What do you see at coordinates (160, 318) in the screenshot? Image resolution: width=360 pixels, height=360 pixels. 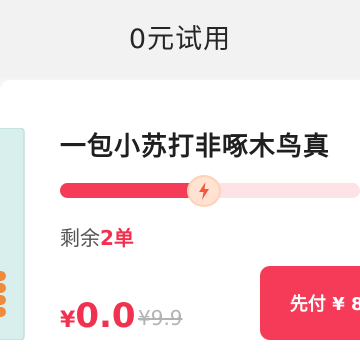 I see `original-price: ¥9.9` at bounding box center [160, 318].